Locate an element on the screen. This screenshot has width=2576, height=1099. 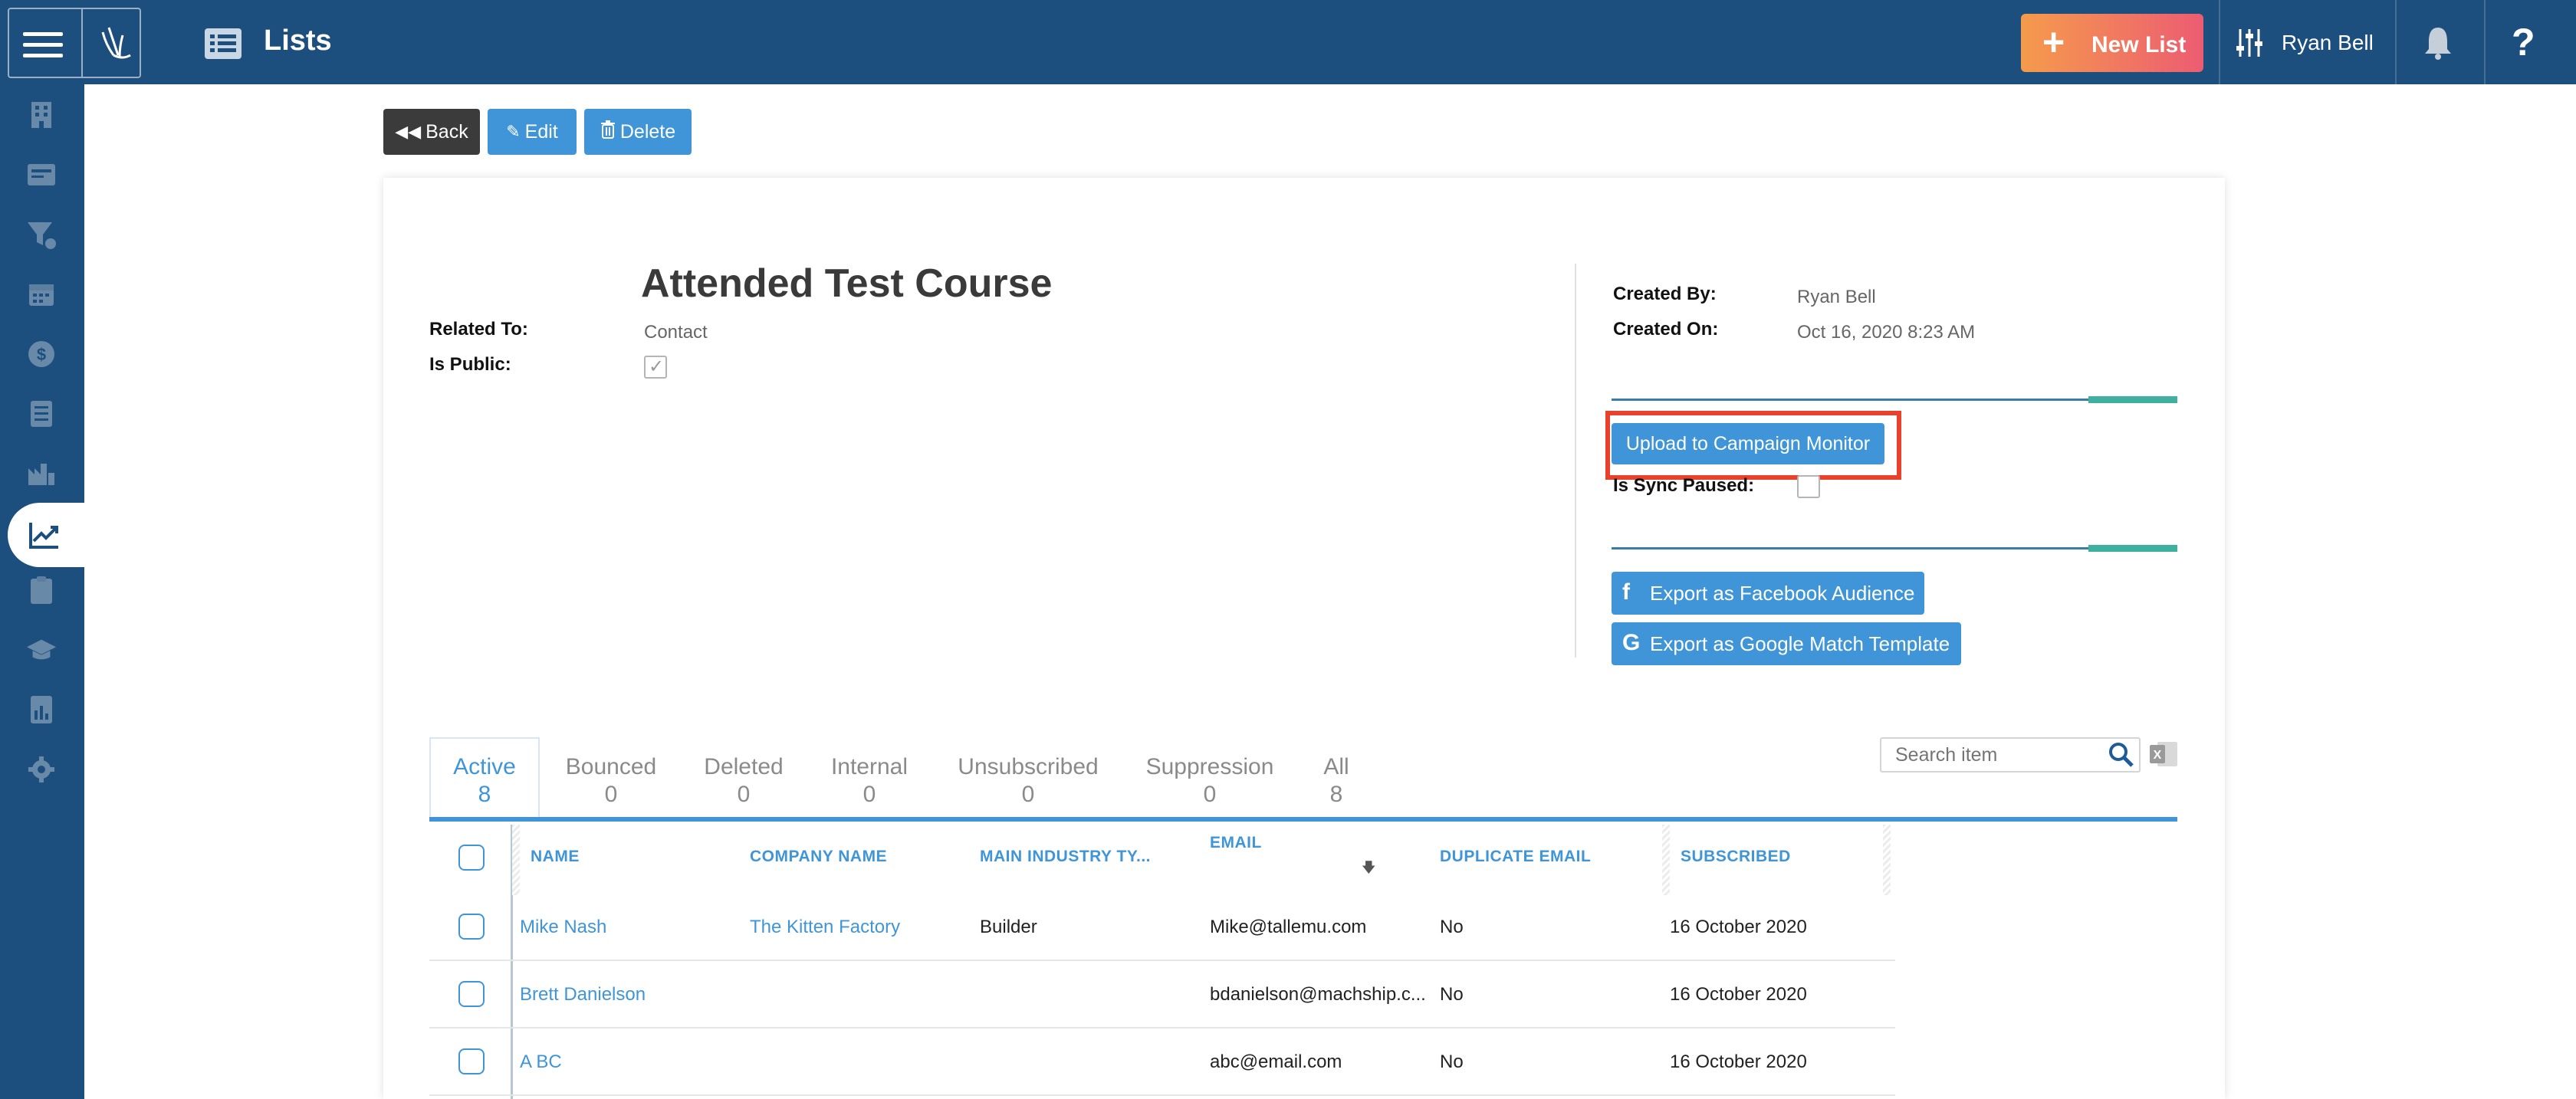
email-cell: Mike@tallemu.com is located at coordinates (1288, 927).